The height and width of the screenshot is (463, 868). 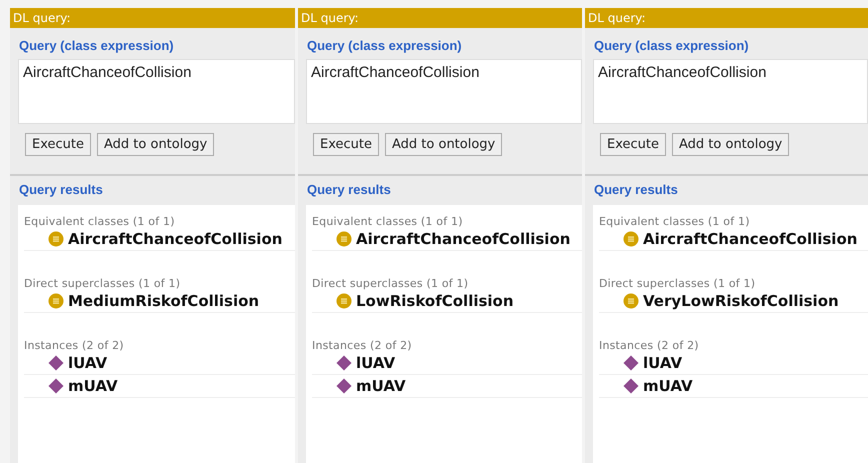 What do you see at coordinates (741, 301) in the screenshot?
I see `result-item: VeryLowRiskofCollision` at bounding box center [741, 301].